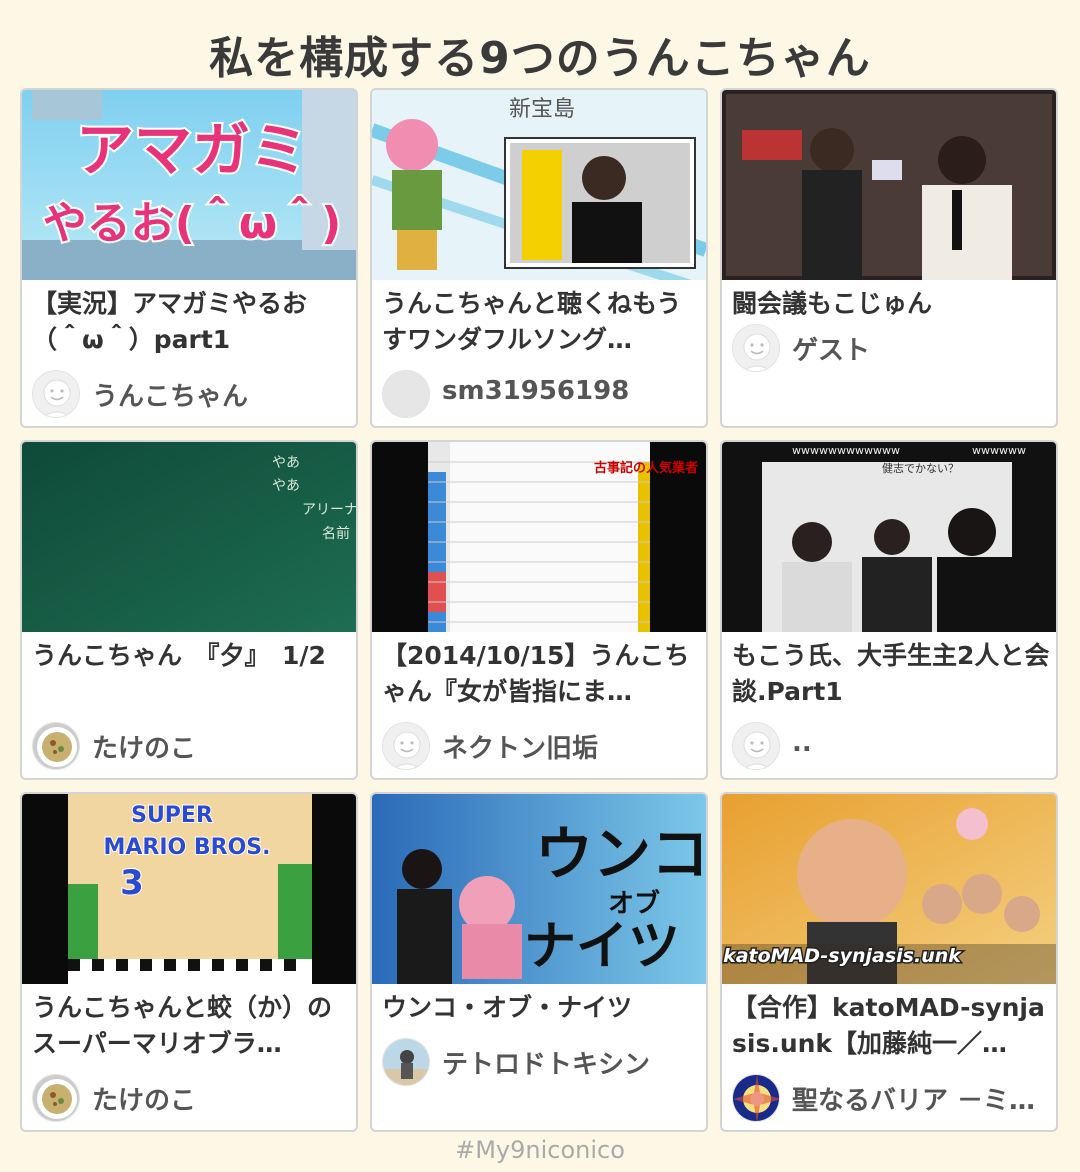 This screenshot has height=1172, width=1080. Describe the element at coordinates (191, 322) in the screenshot. I see `video-title: 【実況】アマガミやるお（＾ω＾）part1` at that location.